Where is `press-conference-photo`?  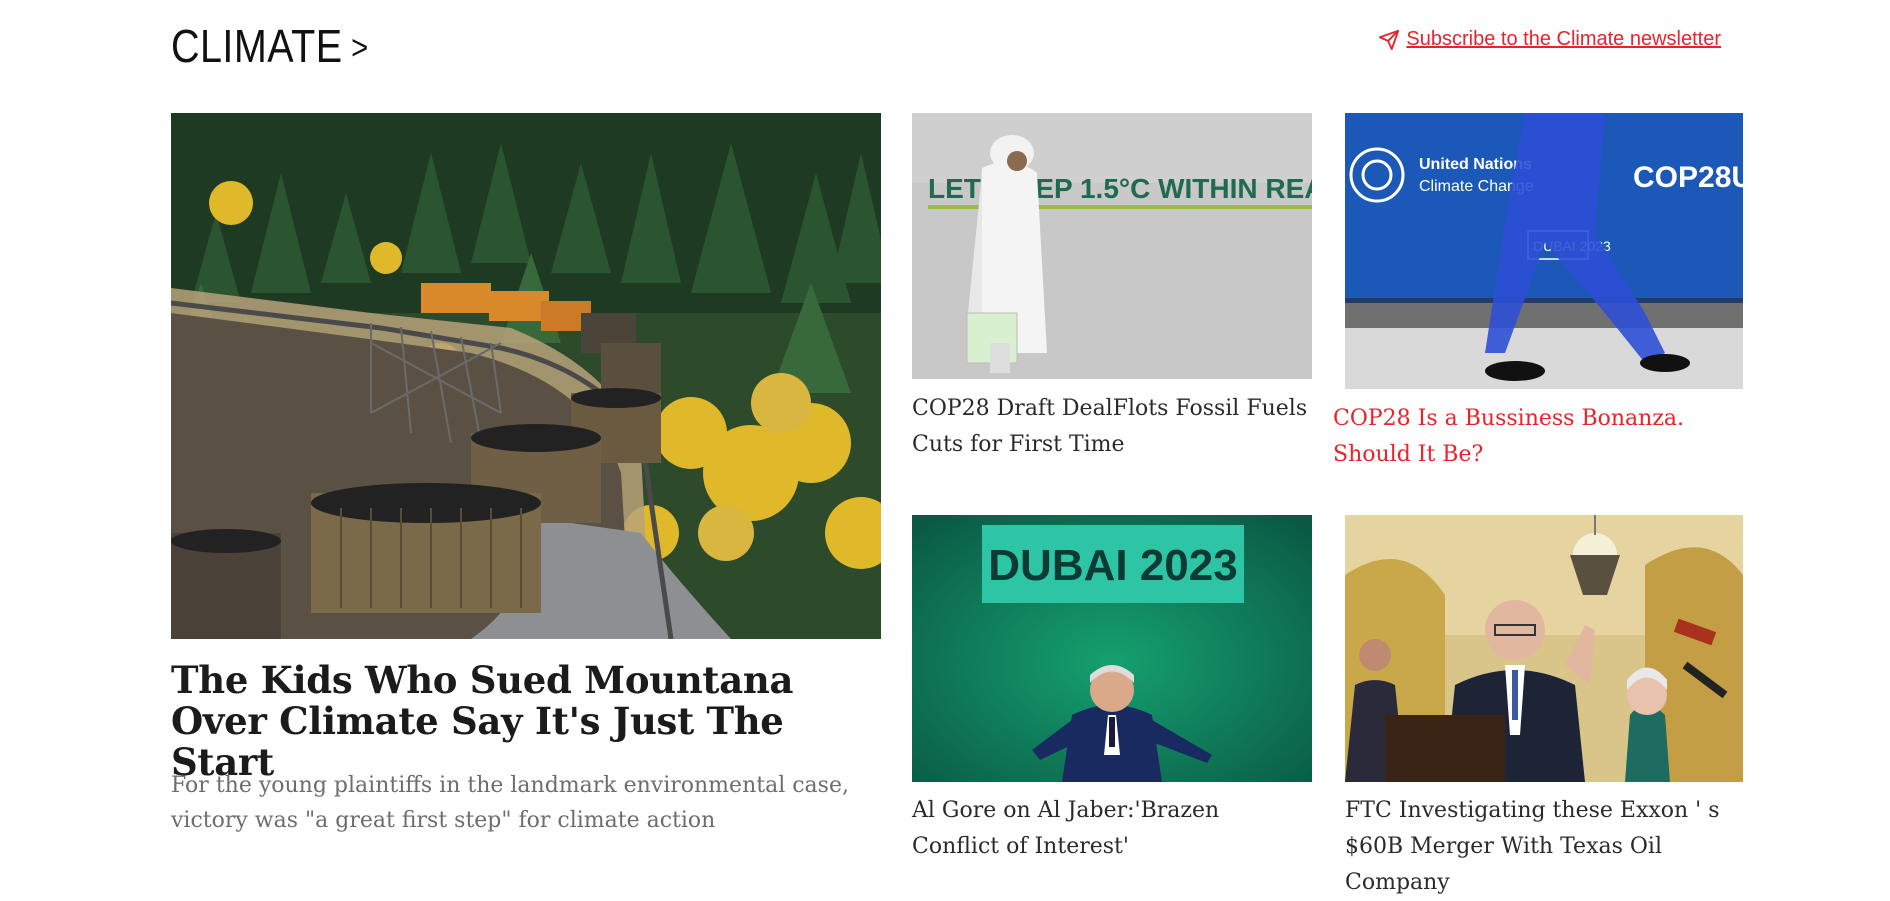 press-conference-photo is located at coordinates (1544, 648).